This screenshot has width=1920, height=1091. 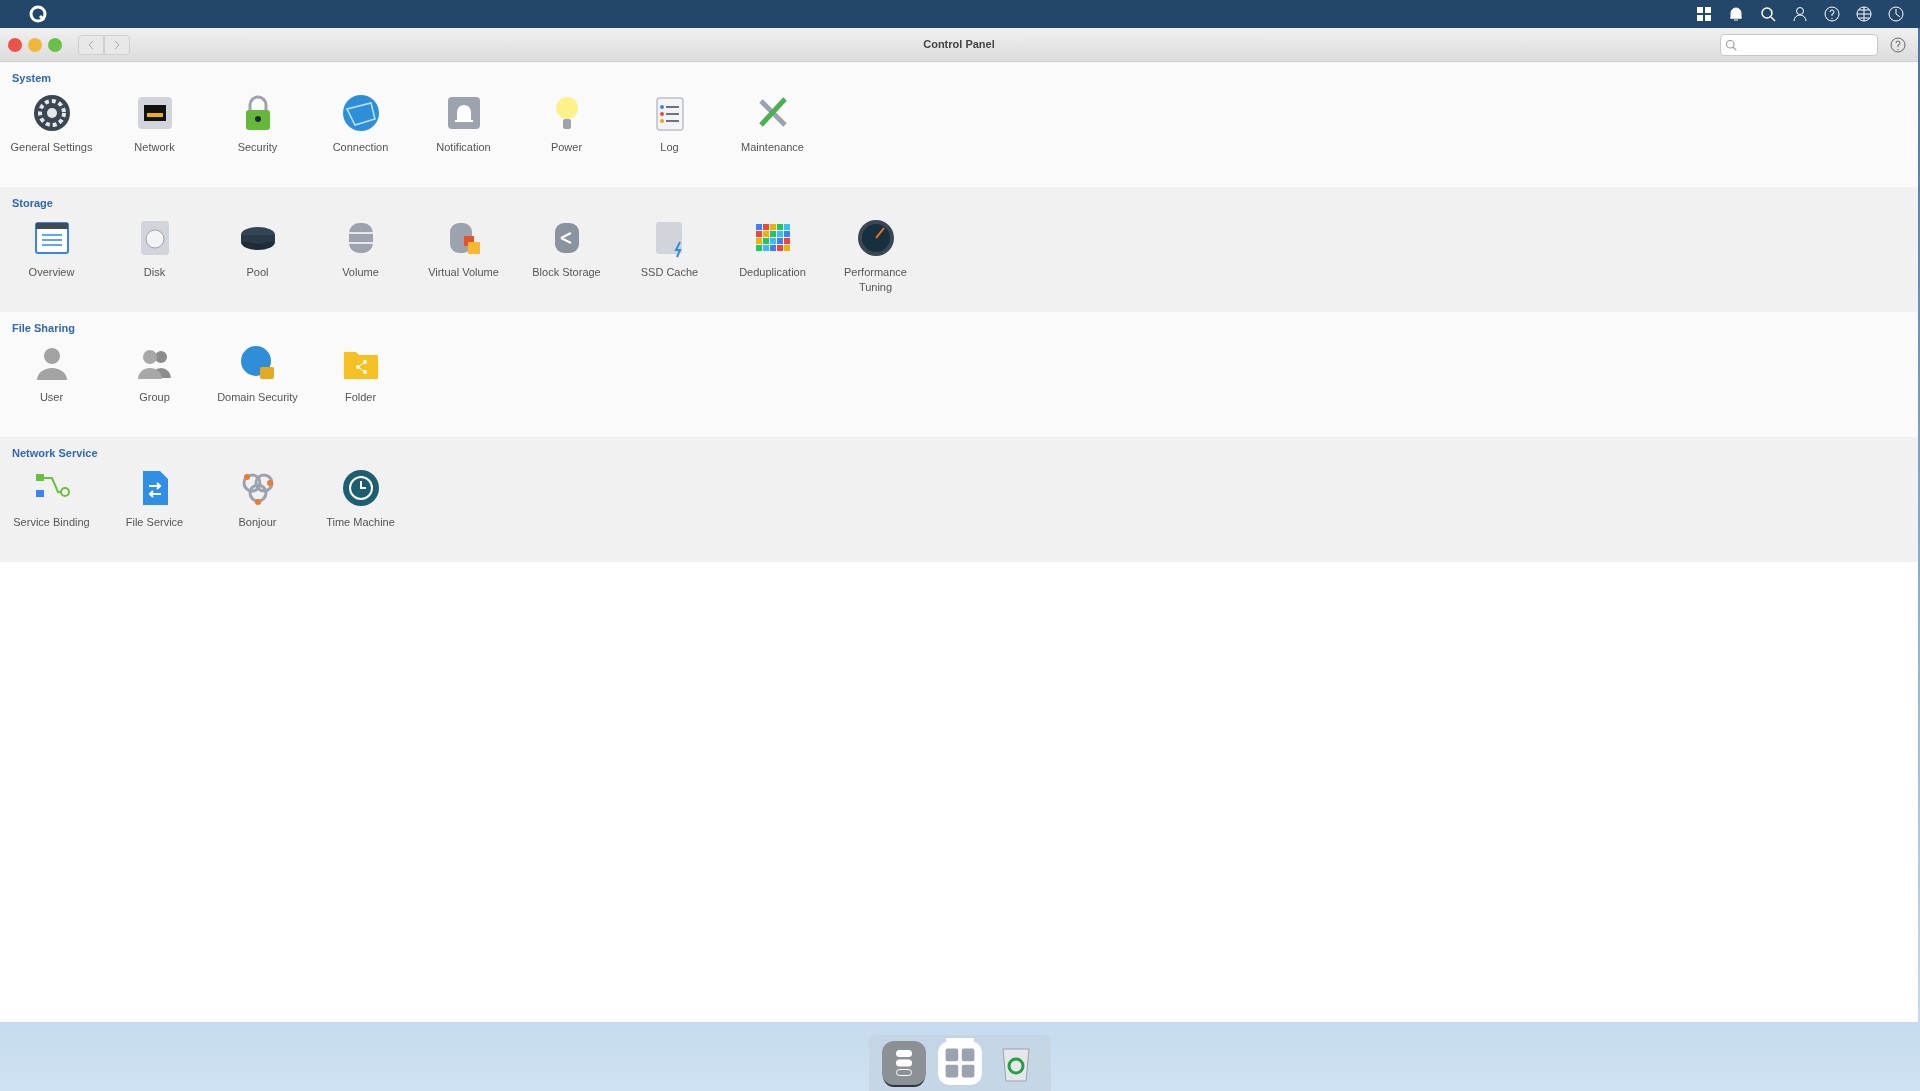 What do you see at coordinates (257, 498) in the screenshot?
I see `control-panel-item: Bonjour` at bounding box center [257, 498].